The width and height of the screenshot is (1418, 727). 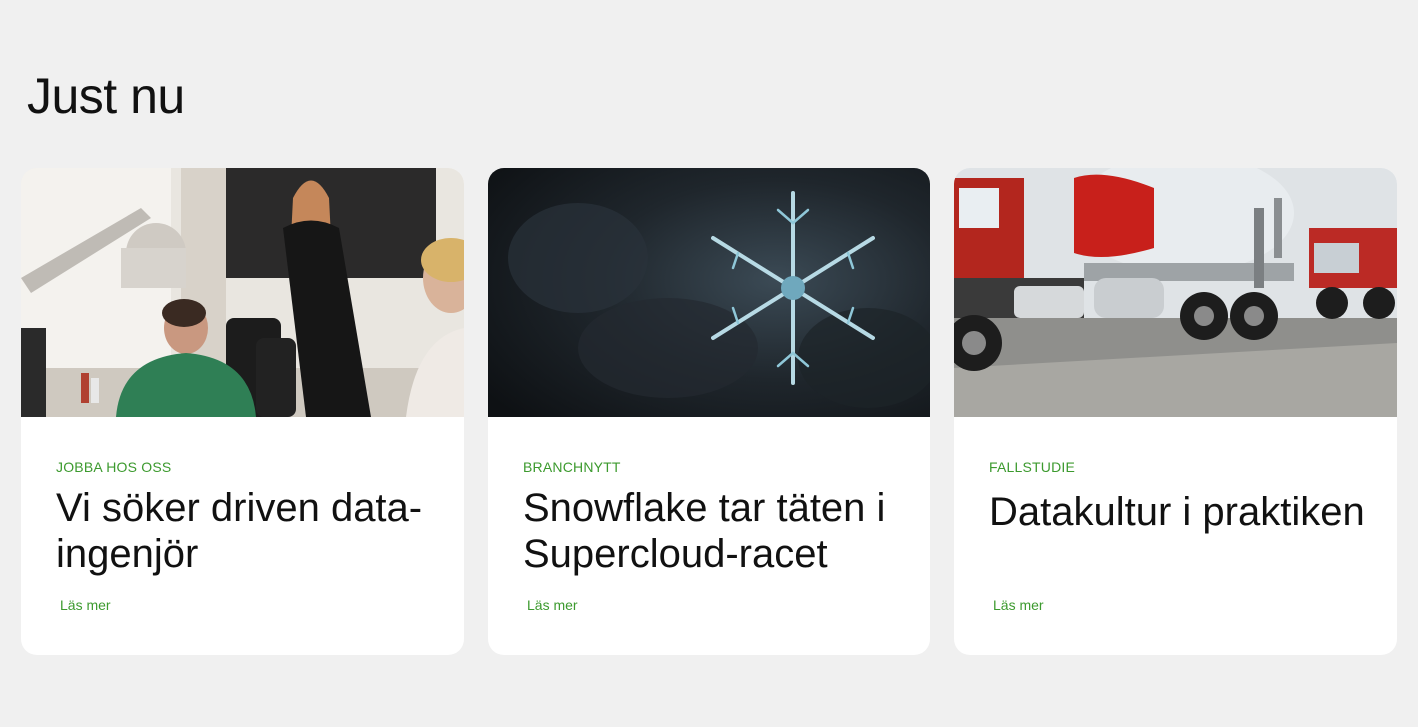 What do you see at coordinates (1178, 512) in the screenshot?
I see `card-title: Datakultur i praktiken` at bounding box center [1178, 512].